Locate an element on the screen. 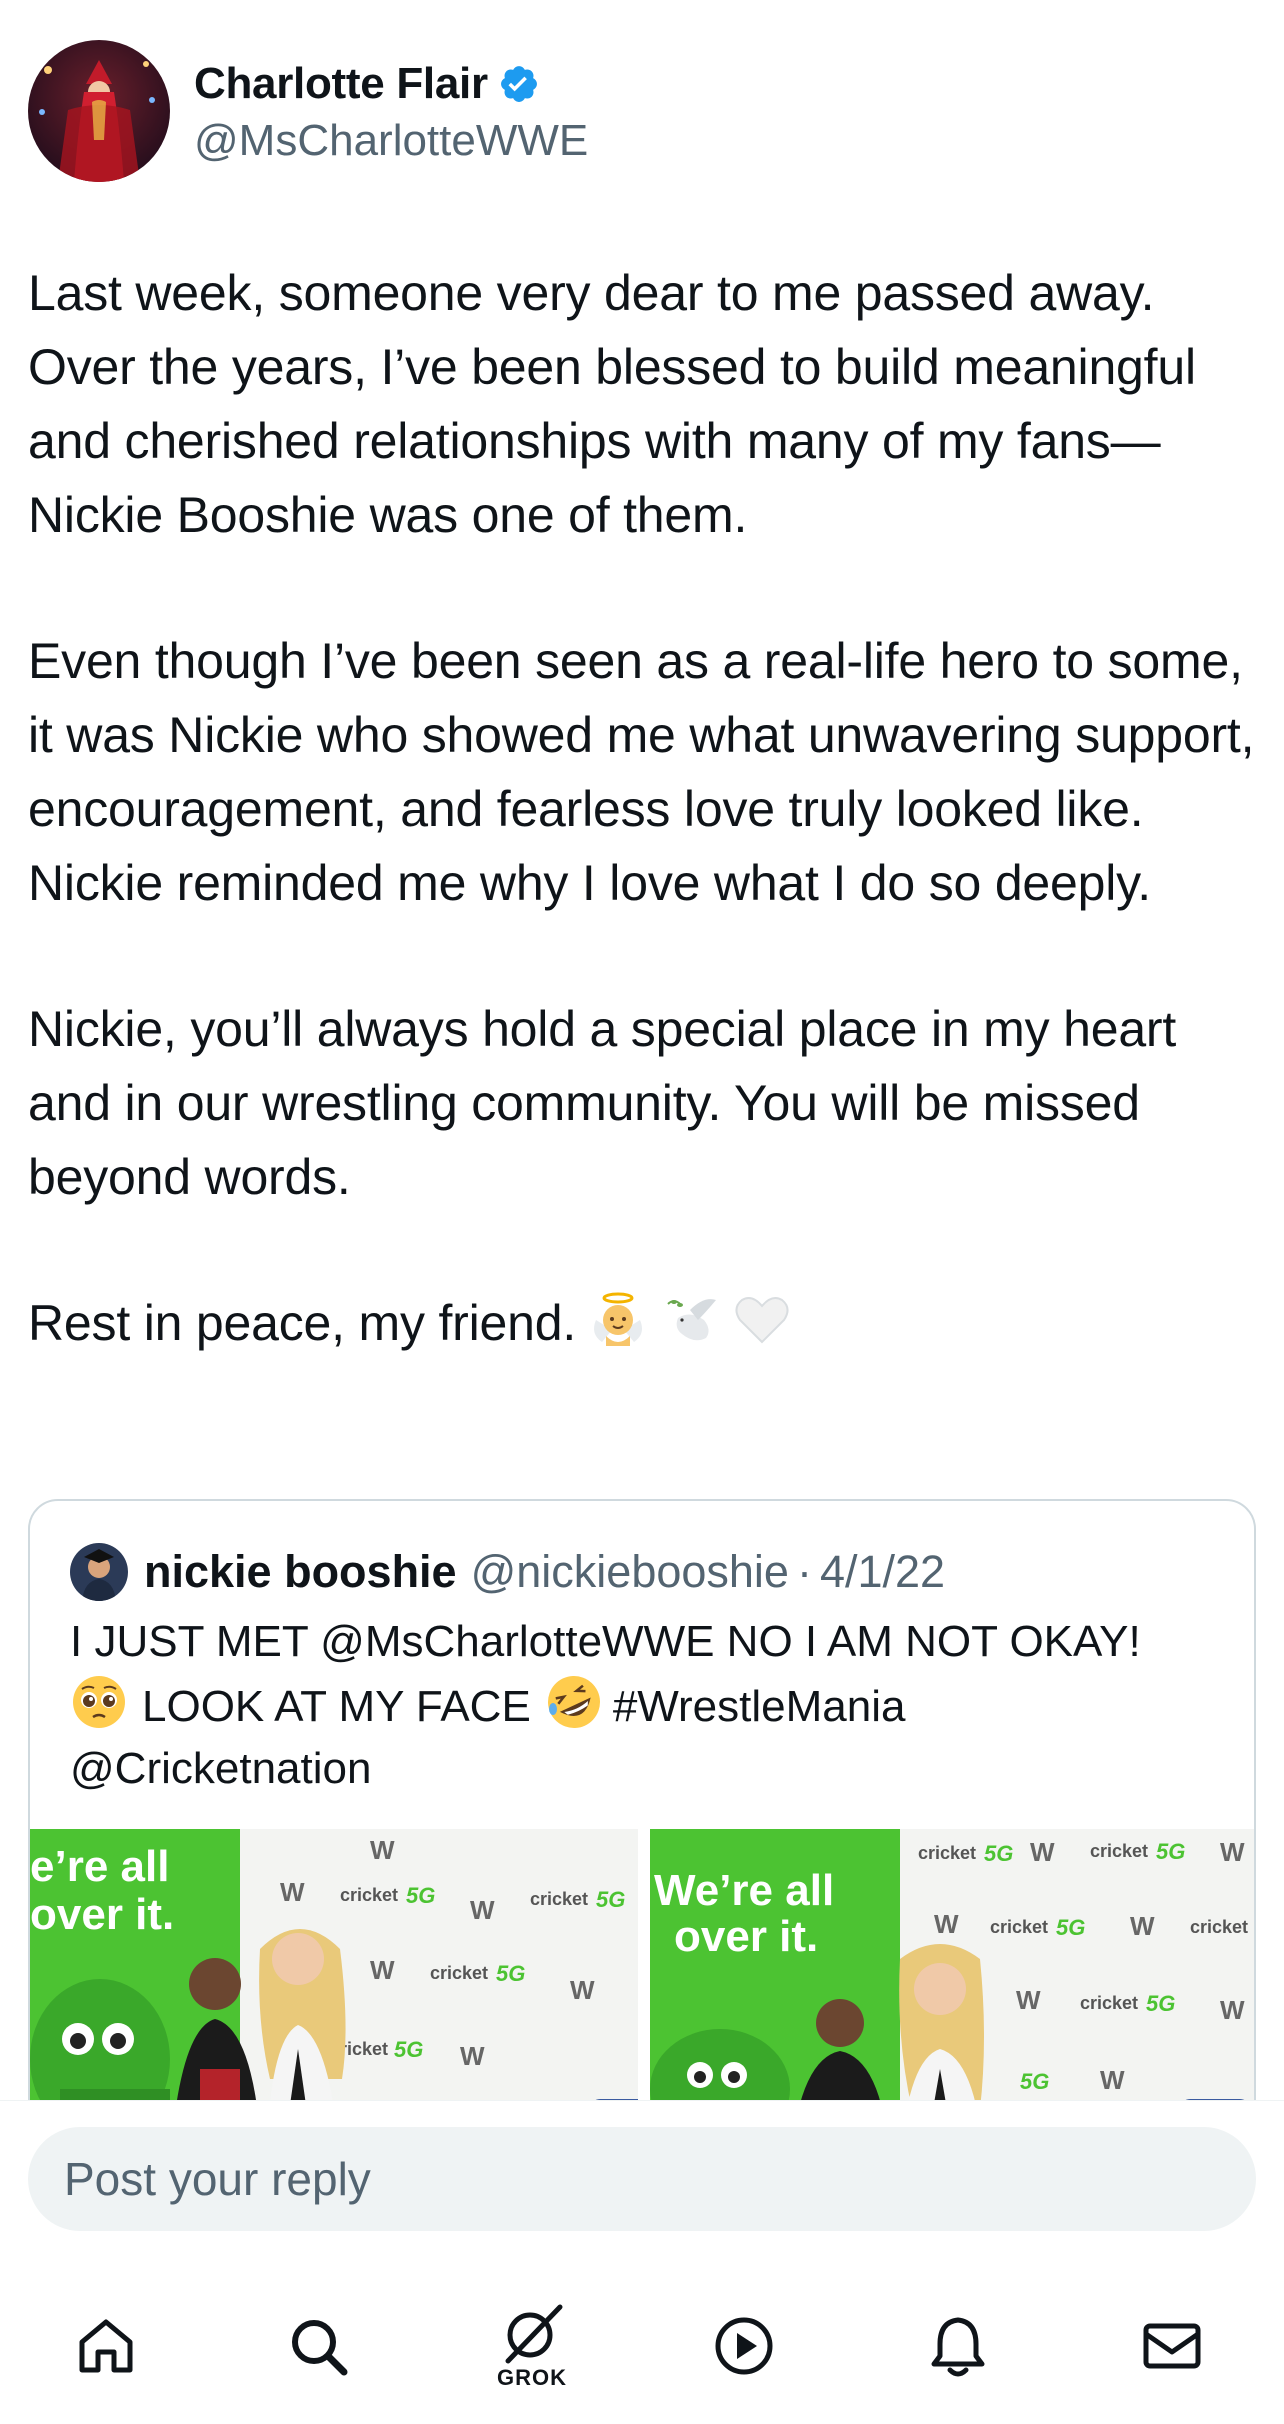 Image resolution: width=1284 pixels, height=2424 pixels. play-circle-icon is located at coordinates (744, 2346).